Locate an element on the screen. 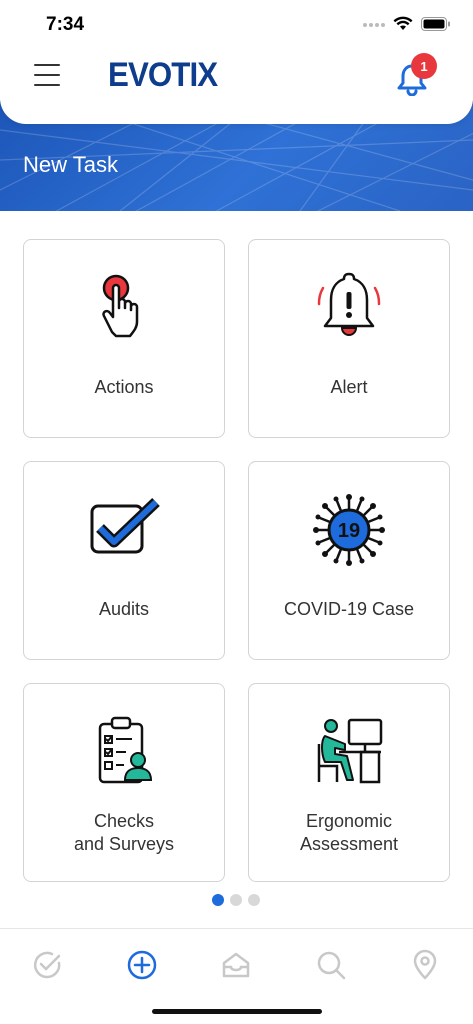 This screenshot has height=1024, width=473. task-card-label: Actions is located at coordinates (124, 387).